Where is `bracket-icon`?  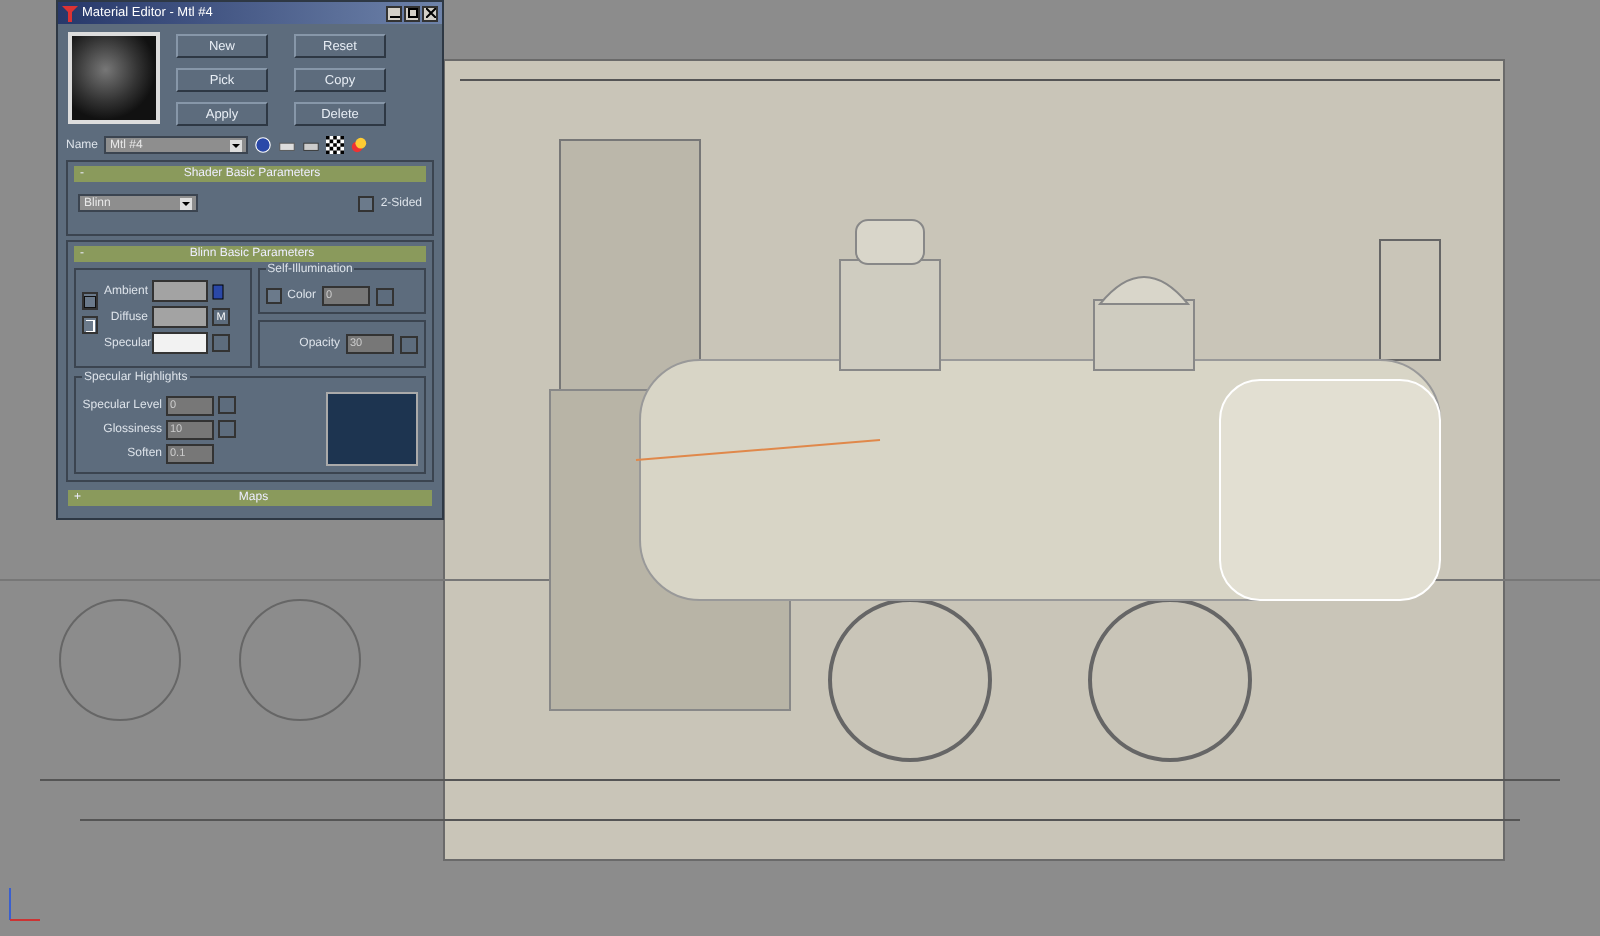 bracket-icon is located at coordinates (90, 325).